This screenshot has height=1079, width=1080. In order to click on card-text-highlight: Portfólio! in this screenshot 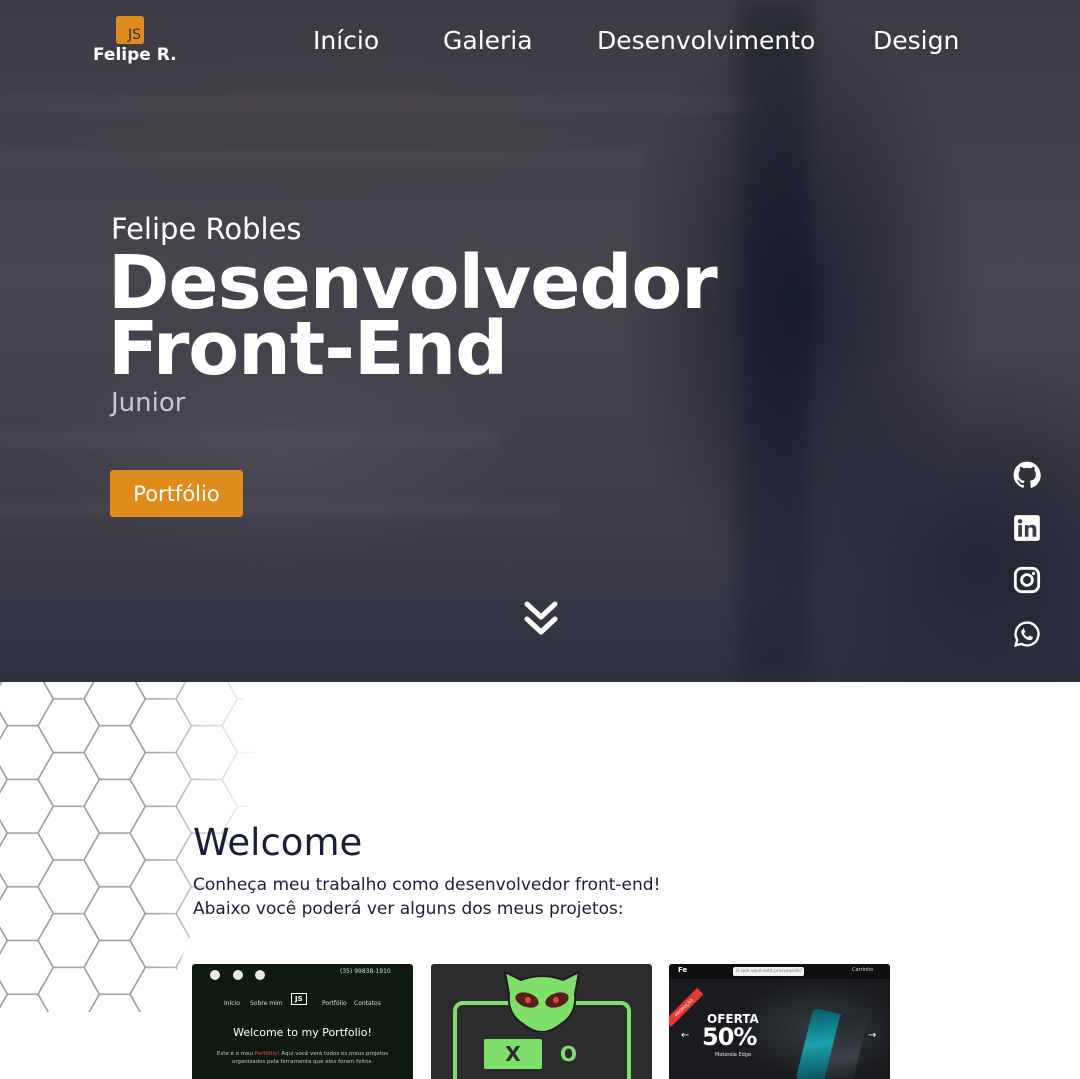, I will do `click(267, 1054)`.